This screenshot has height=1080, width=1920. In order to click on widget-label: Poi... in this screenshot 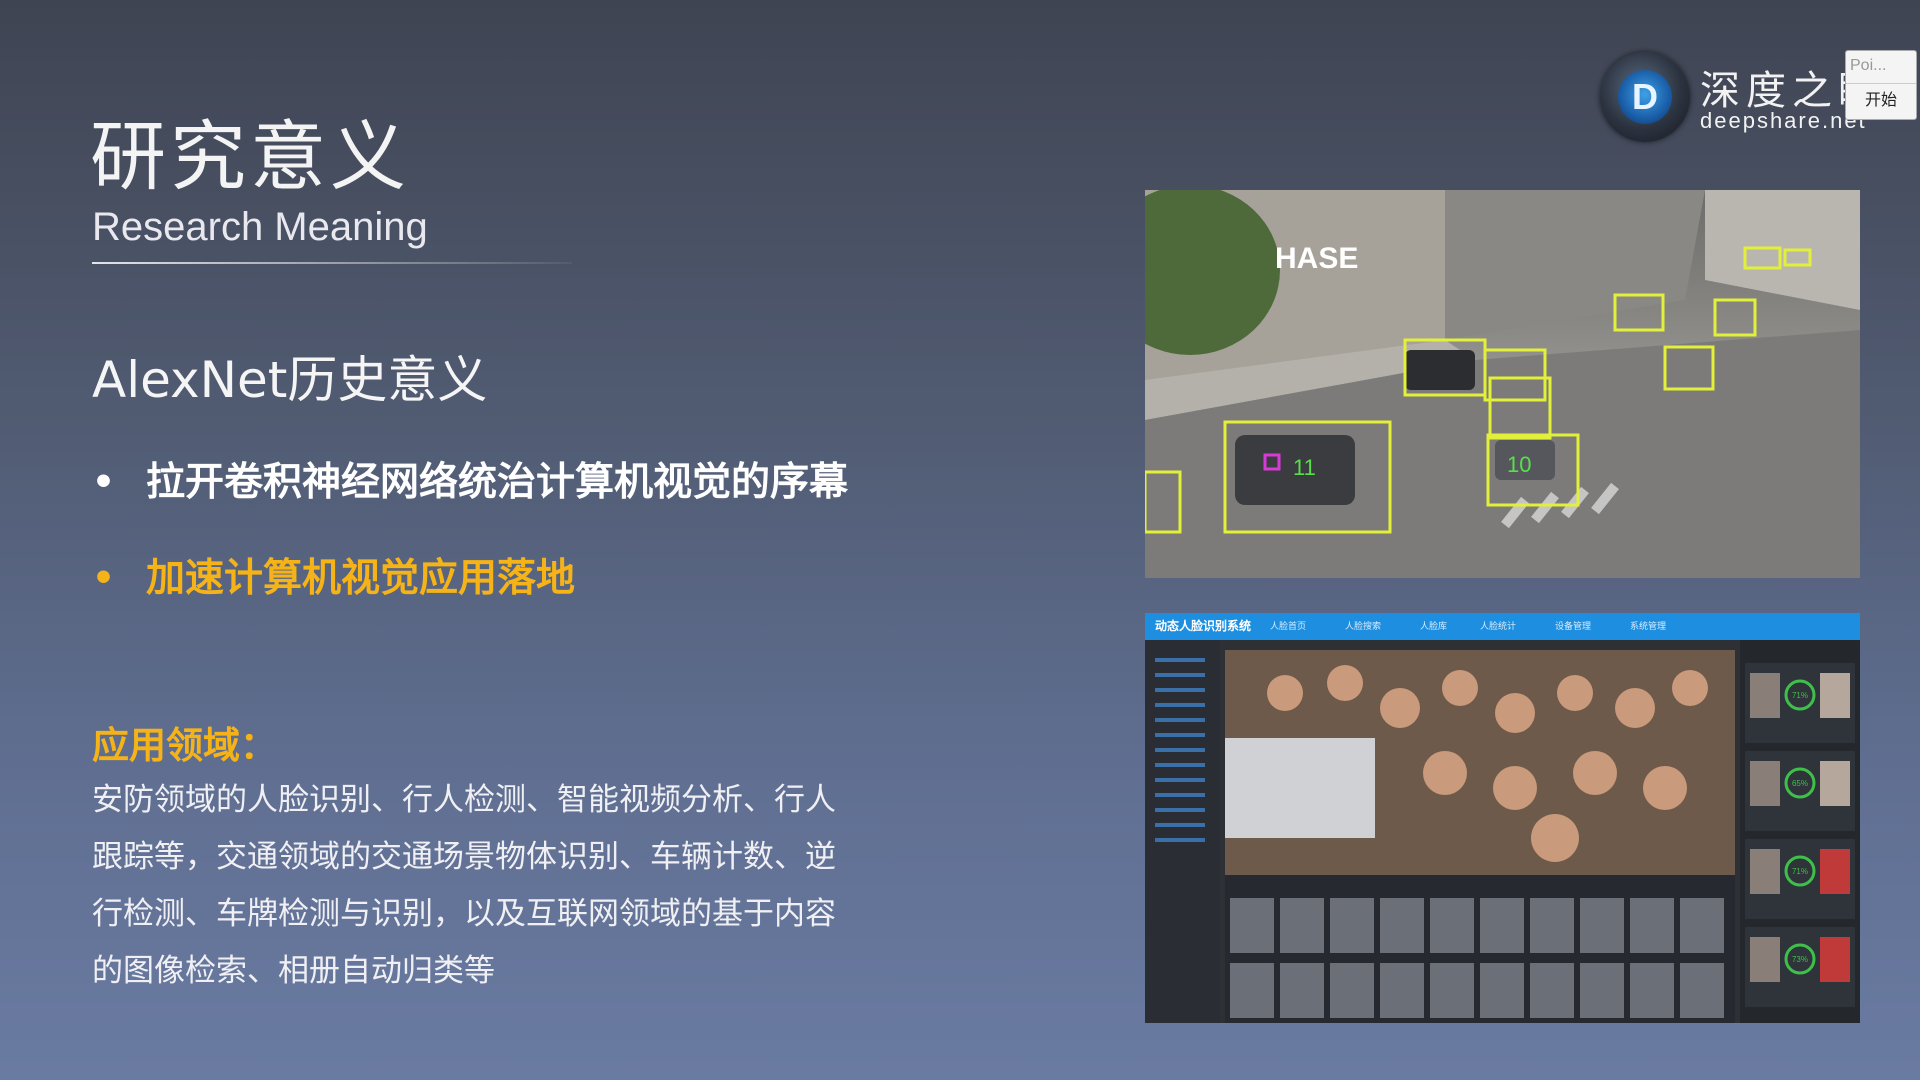, I will do `click(1881, 67)`.